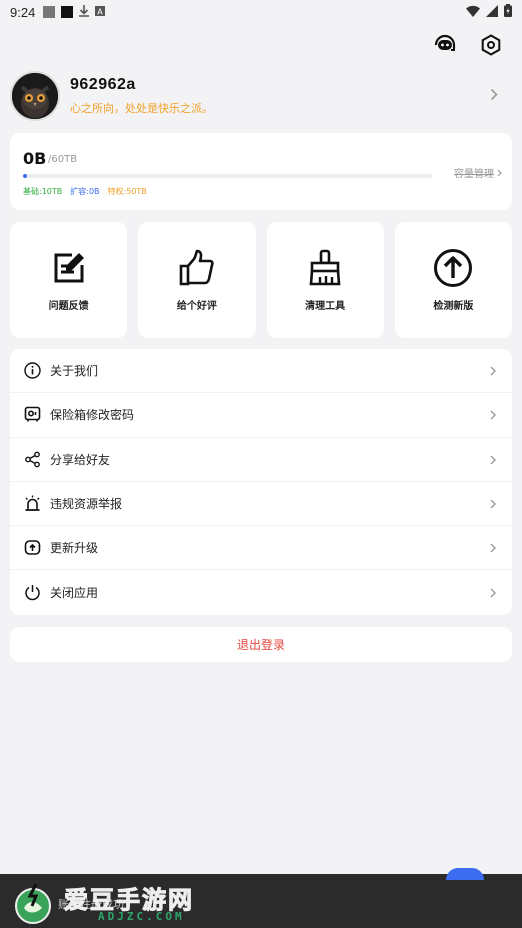 Image resolution: width=522 pixels, height=928 pixels. What do you see at coordinates (261, 548) in the screenshot?
I see `menu-update: 更新升级` at bounding box center [261, 548].